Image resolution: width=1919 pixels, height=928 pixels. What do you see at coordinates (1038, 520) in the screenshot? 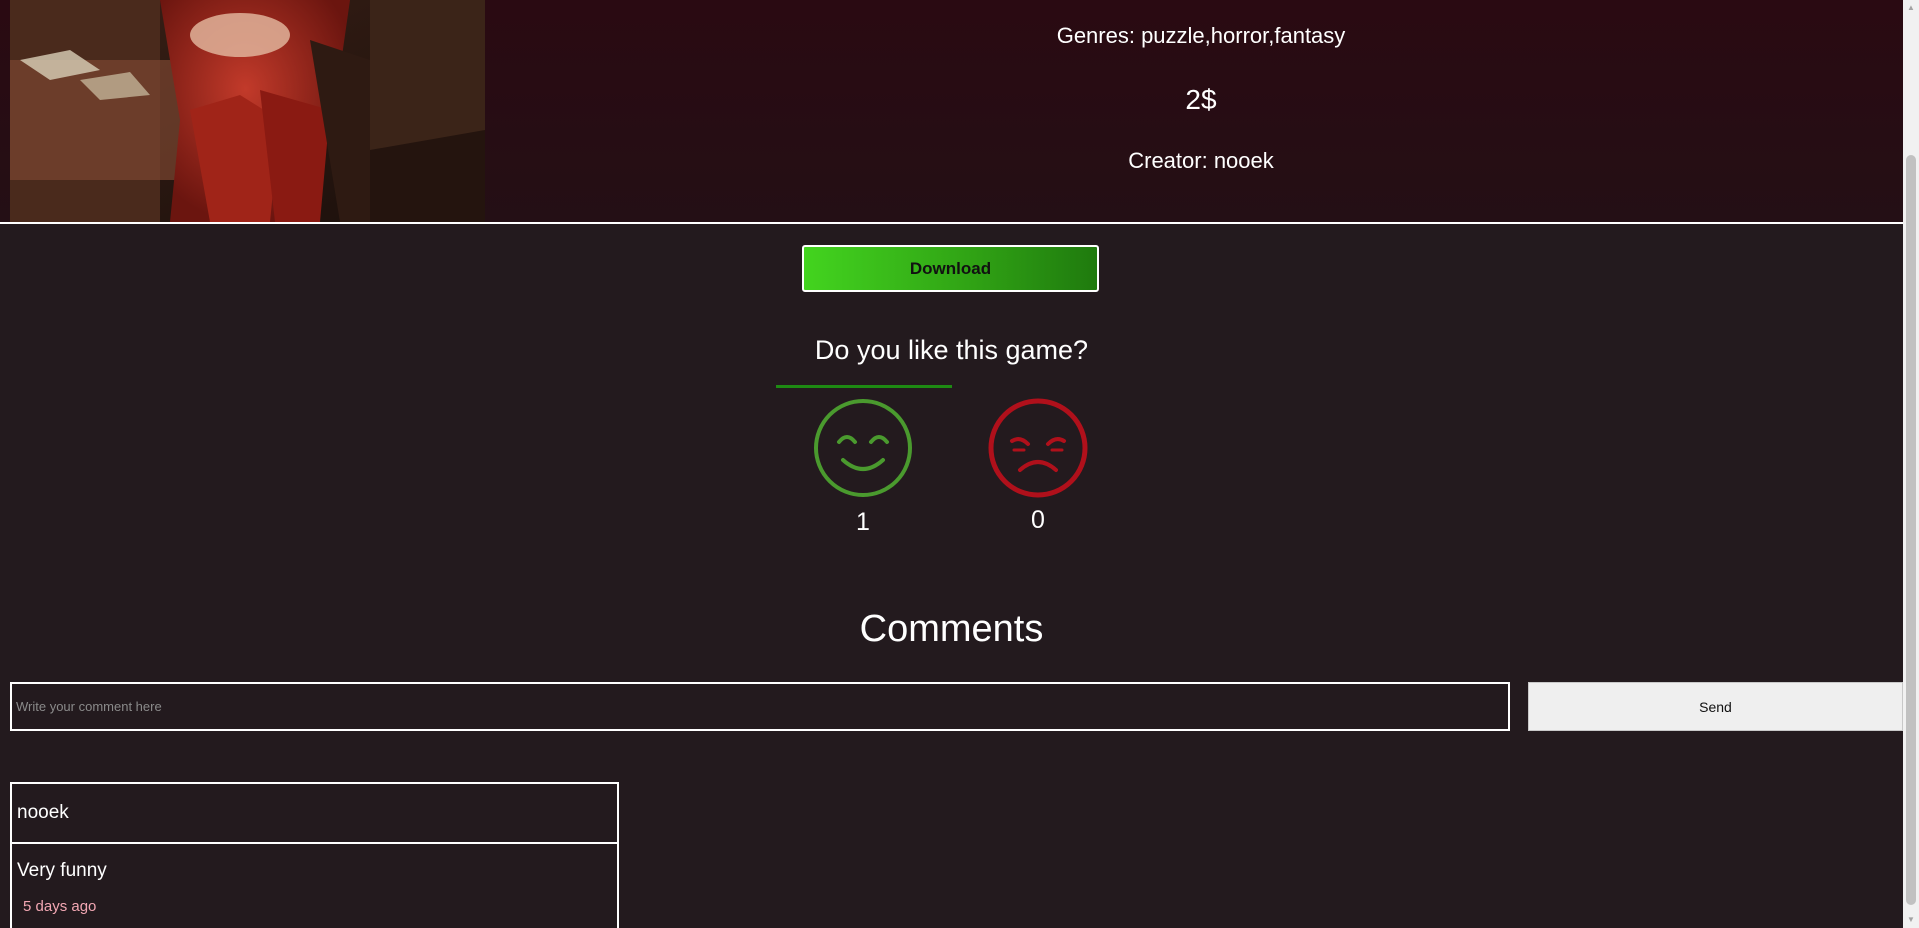
I see `dislike-count: 0` at bounding box center [1038, 520].